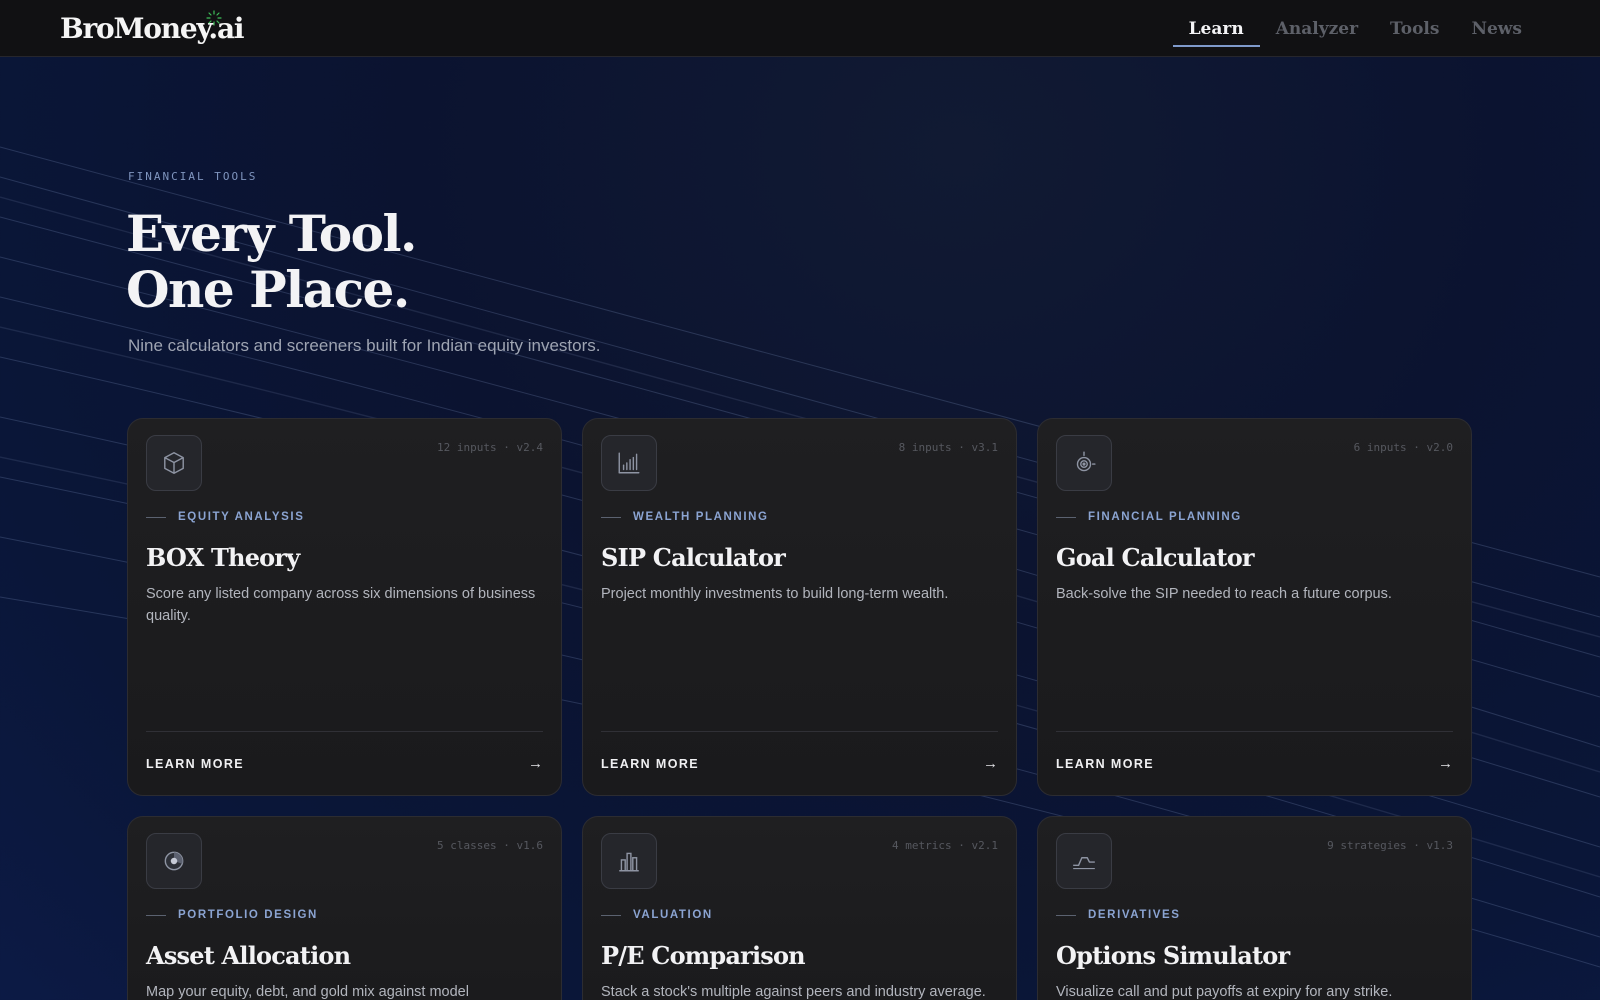 This screenshot has height=1000, width=1600. I want to click on card-category-label: VALUATION, so click(673, 915).